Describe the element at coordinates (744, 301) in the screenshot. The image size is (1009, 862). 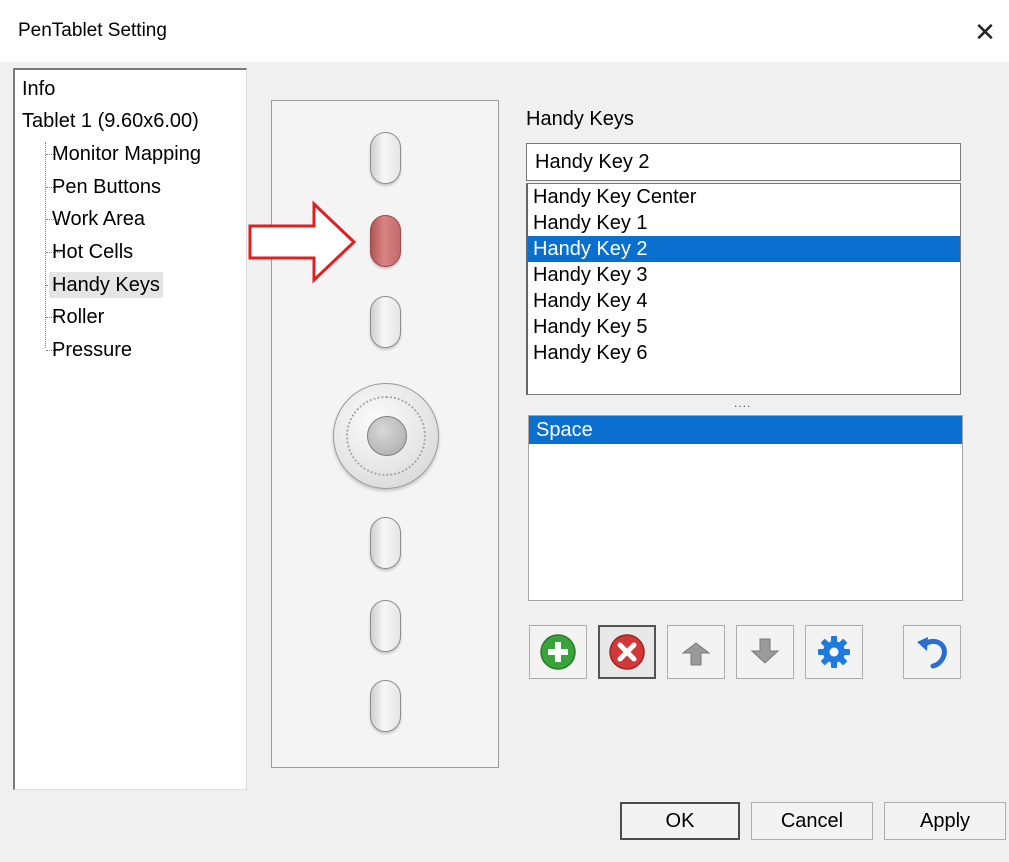
I see `list-item: Handy Key 4` at that location.